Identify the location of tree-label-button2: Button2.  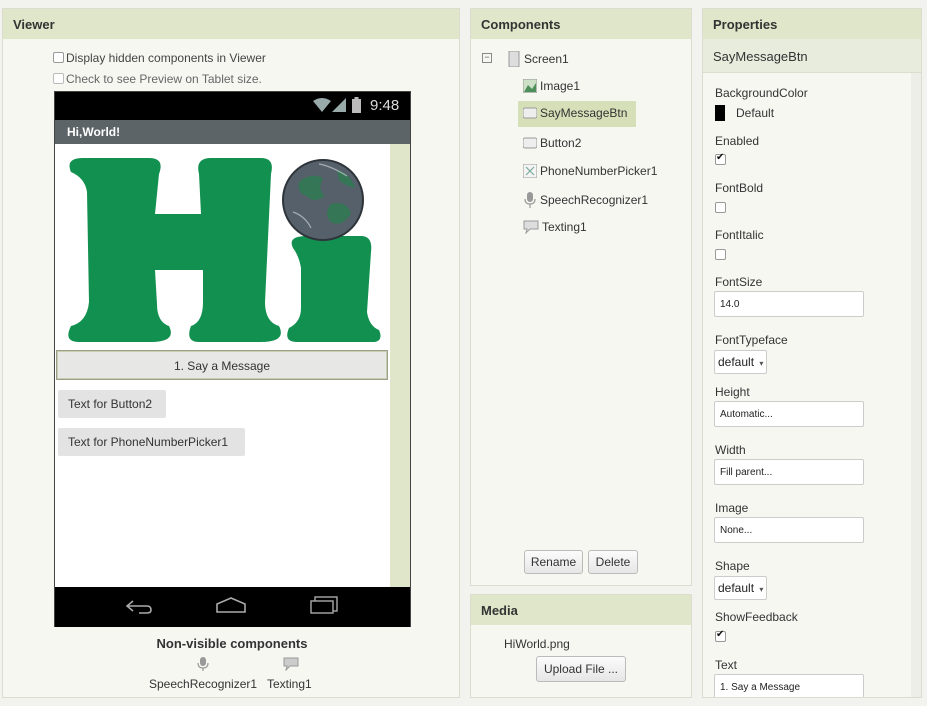
(561, 143).